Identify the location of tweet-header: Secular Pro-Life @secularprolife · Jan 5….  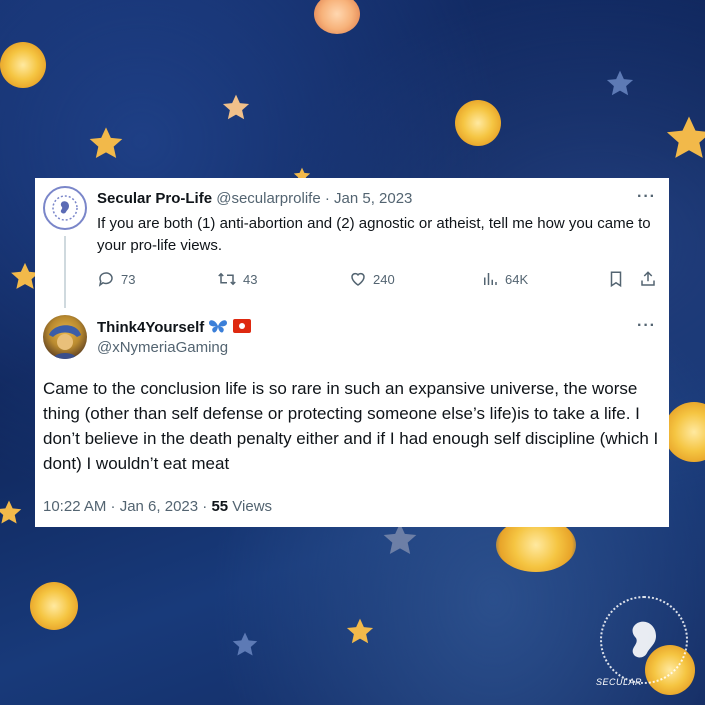
(254, 198).